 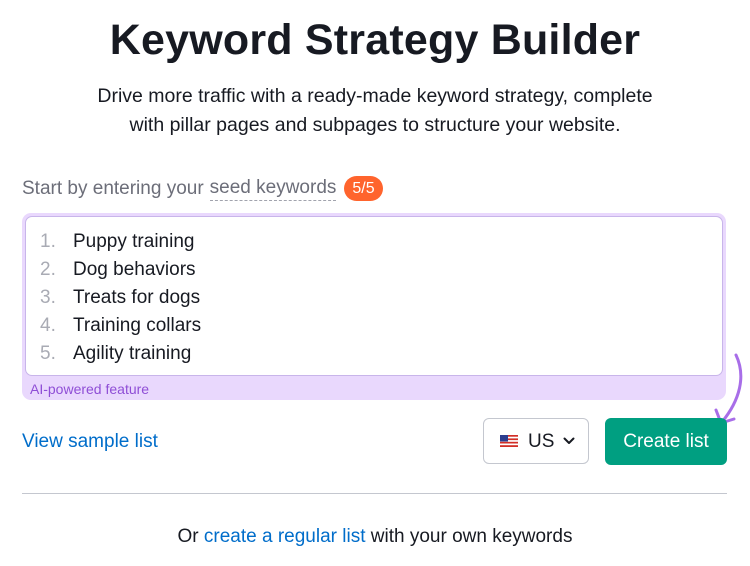 I want to click on seed-label-prefix: Start by entering your, so click(x=113, y=188).